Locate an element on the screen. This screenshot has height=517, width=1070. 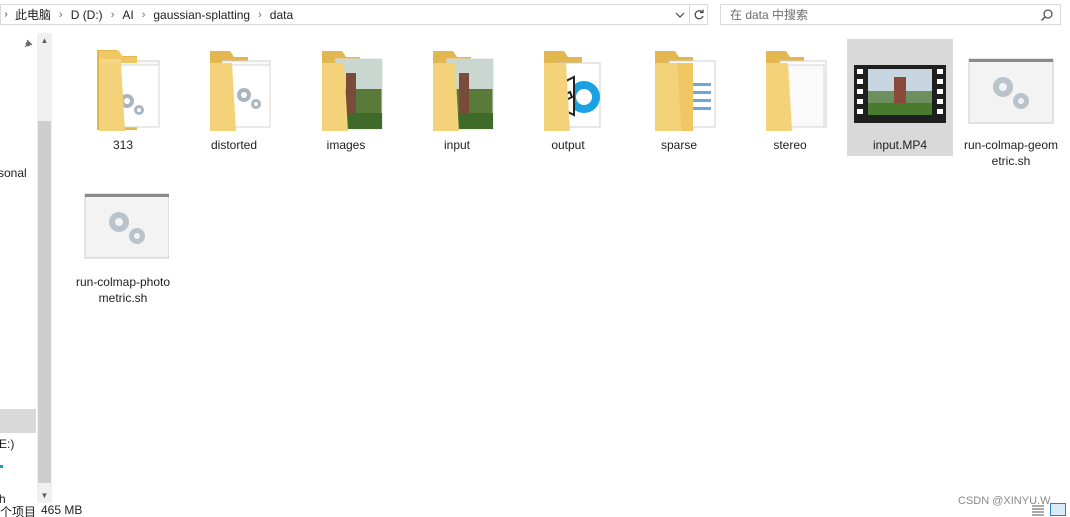
file-name: run-colmap-geometric.sh is located at coordinates (1011, 153).